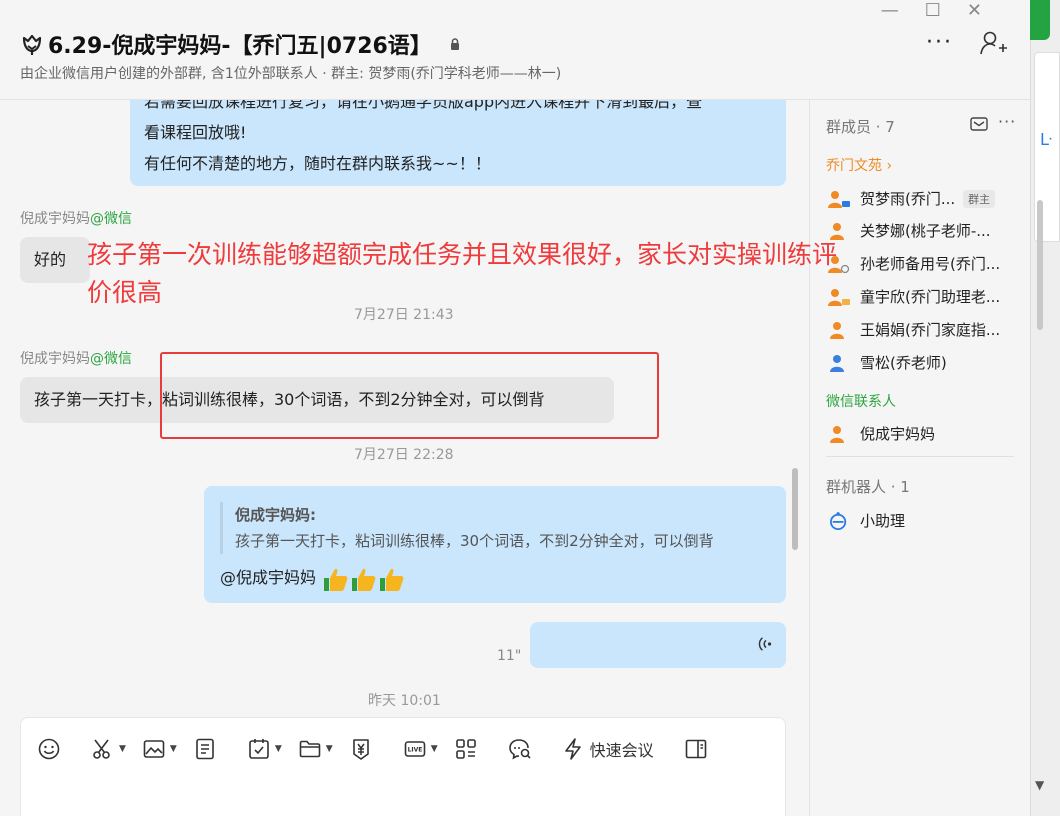  I want to click on sidebar-panel-icon, so click(695, 749).